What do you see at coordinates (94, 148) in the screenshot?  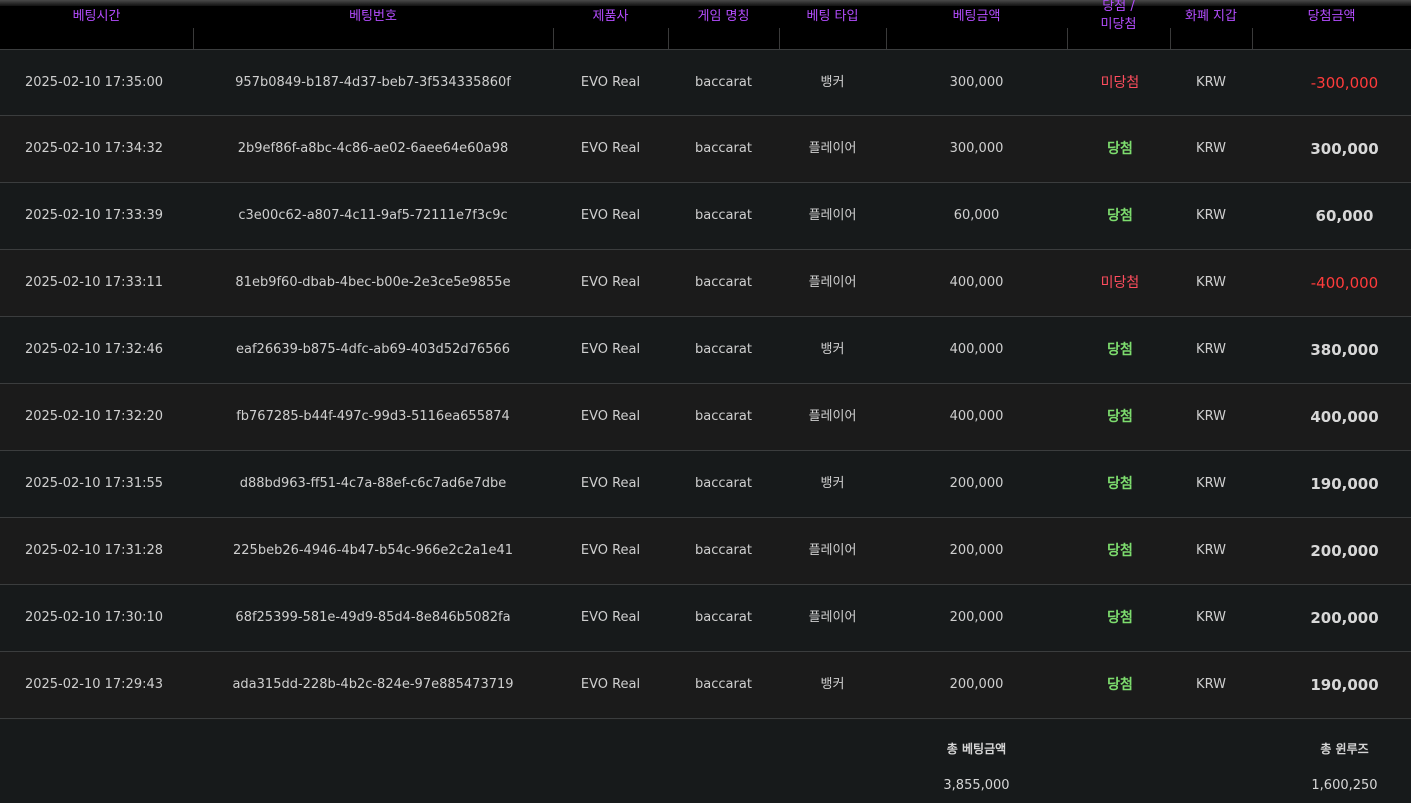 I see `cell-bet-time: 2025-02-10 17:34:32` at bounding box center [94, 148].